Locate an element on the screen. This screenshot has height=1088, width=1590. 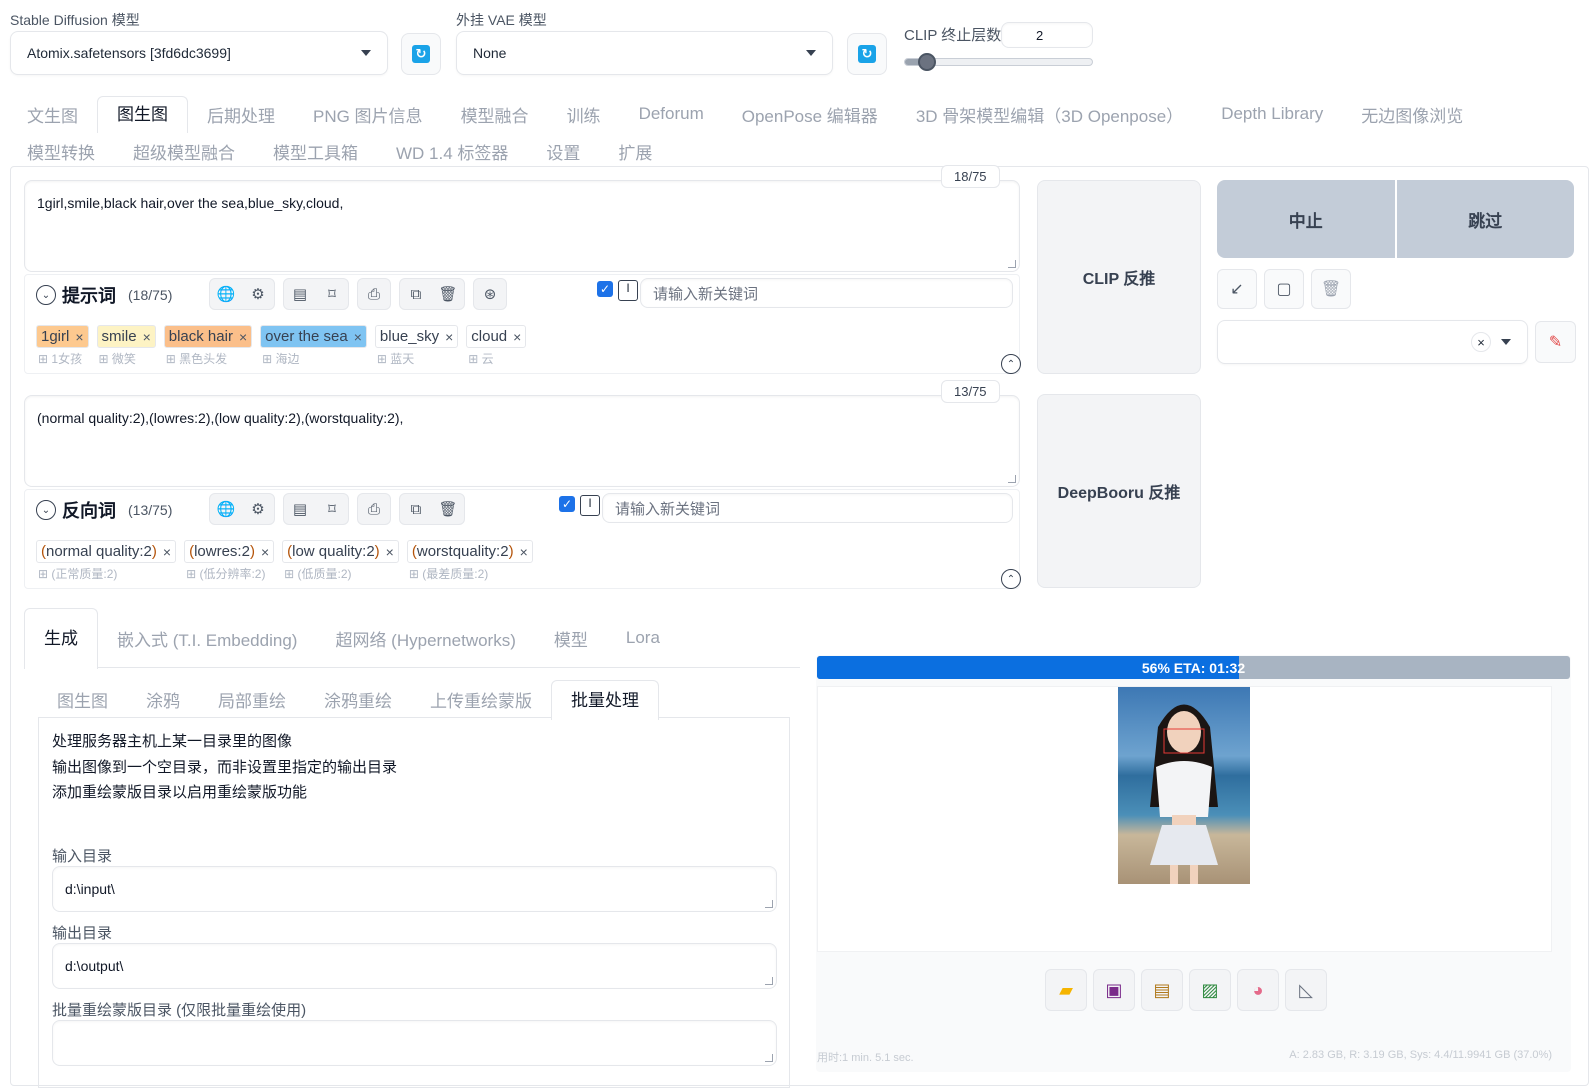
clear-x-icon: × is located at coordinates (1481, 342).